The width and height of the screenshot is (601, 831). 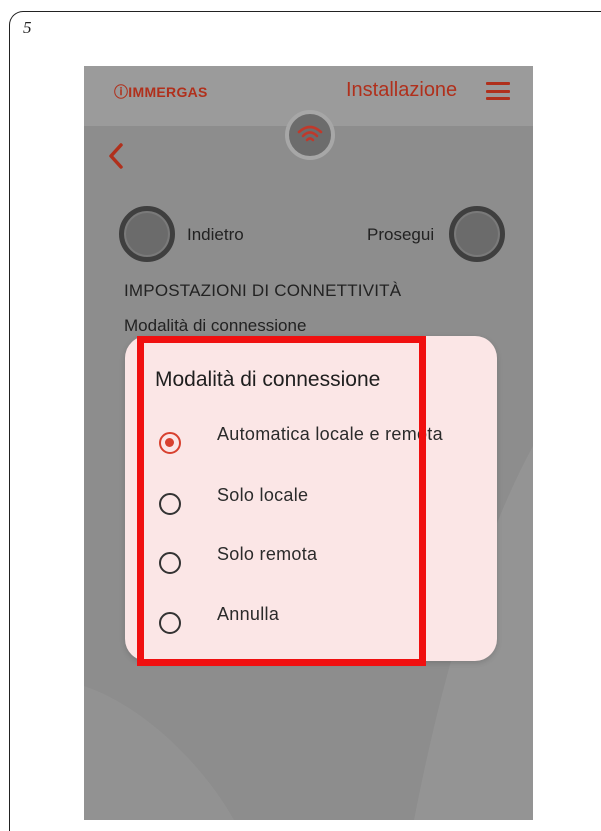 What do you see at coordinates (402, 90) in the screenshot?
I see `header-title: Installazione` at bounding box center [402, 90].